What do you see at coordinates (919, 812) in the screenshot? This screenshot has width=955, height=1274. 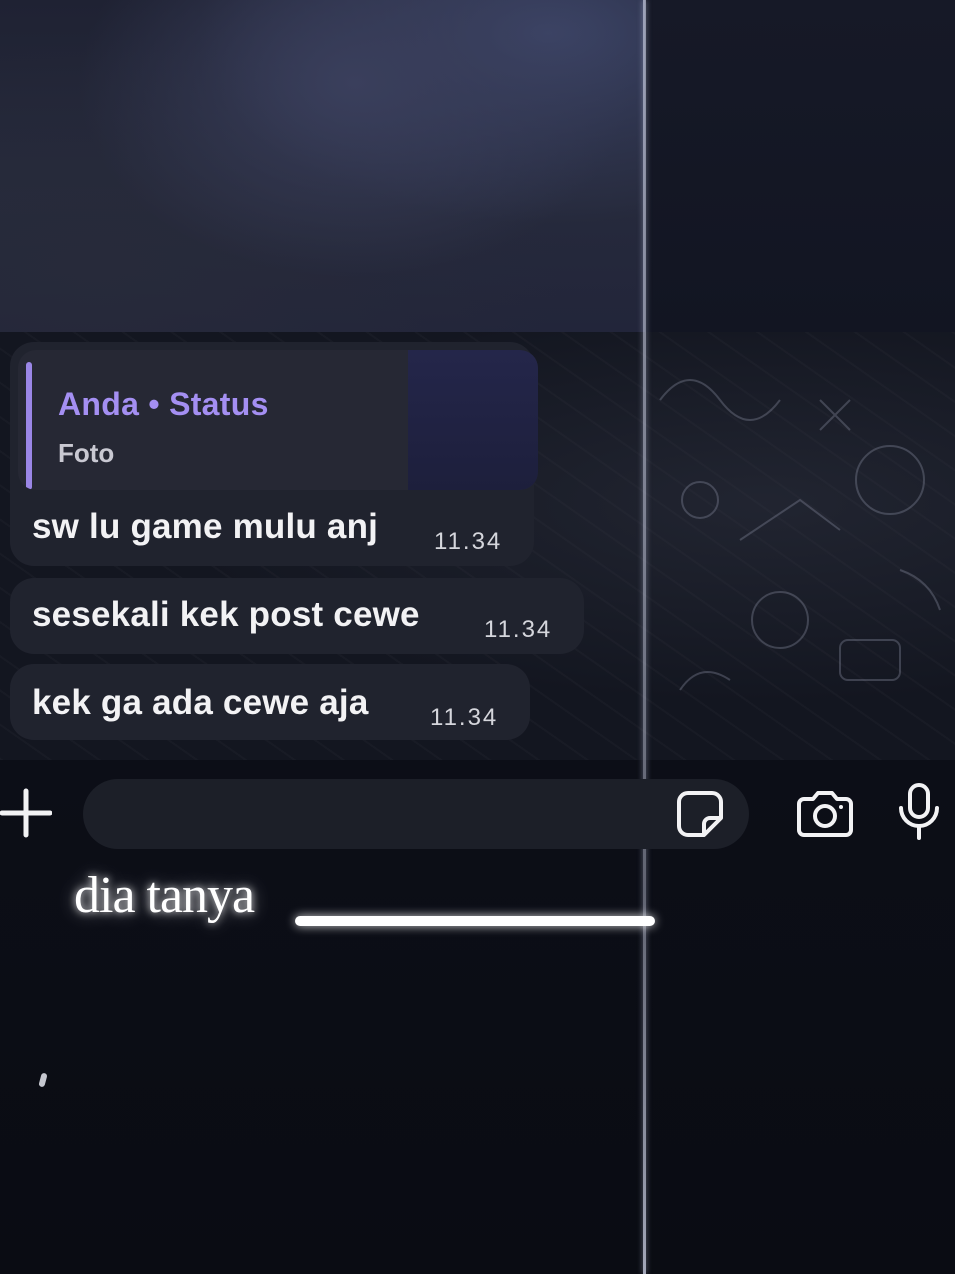 I see `microphone-icon` at bounding box center [919, 812].